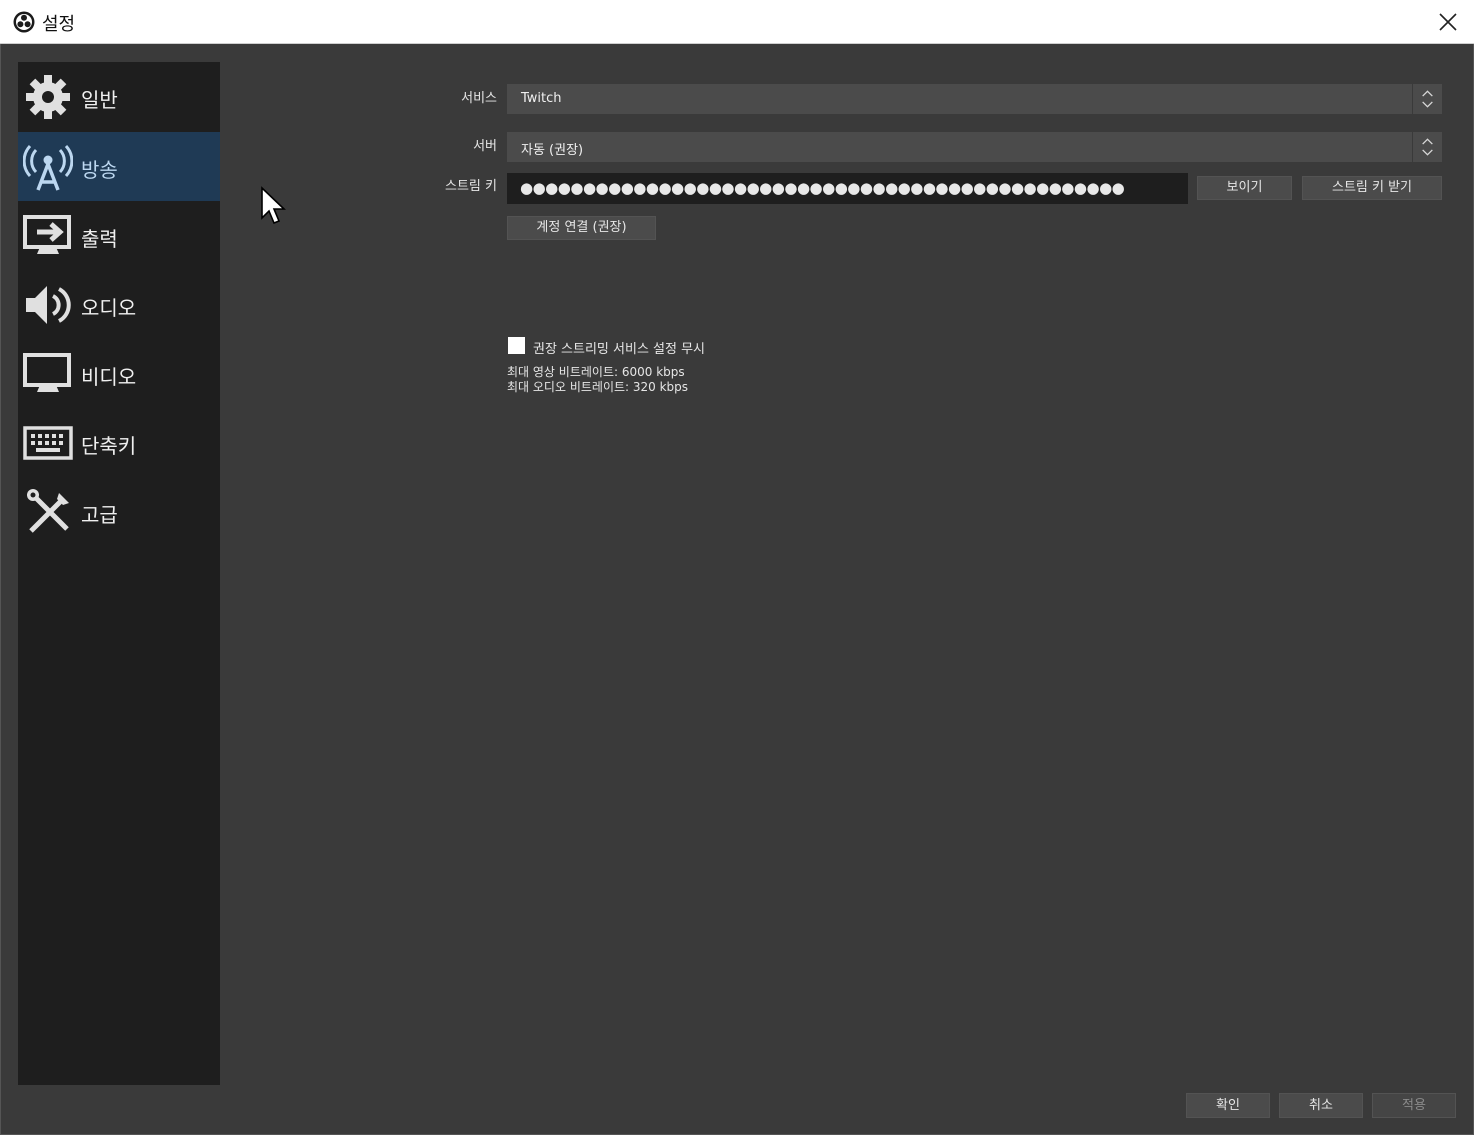  I want to click on sidebar-item-label: 출력, so click(99, 239).